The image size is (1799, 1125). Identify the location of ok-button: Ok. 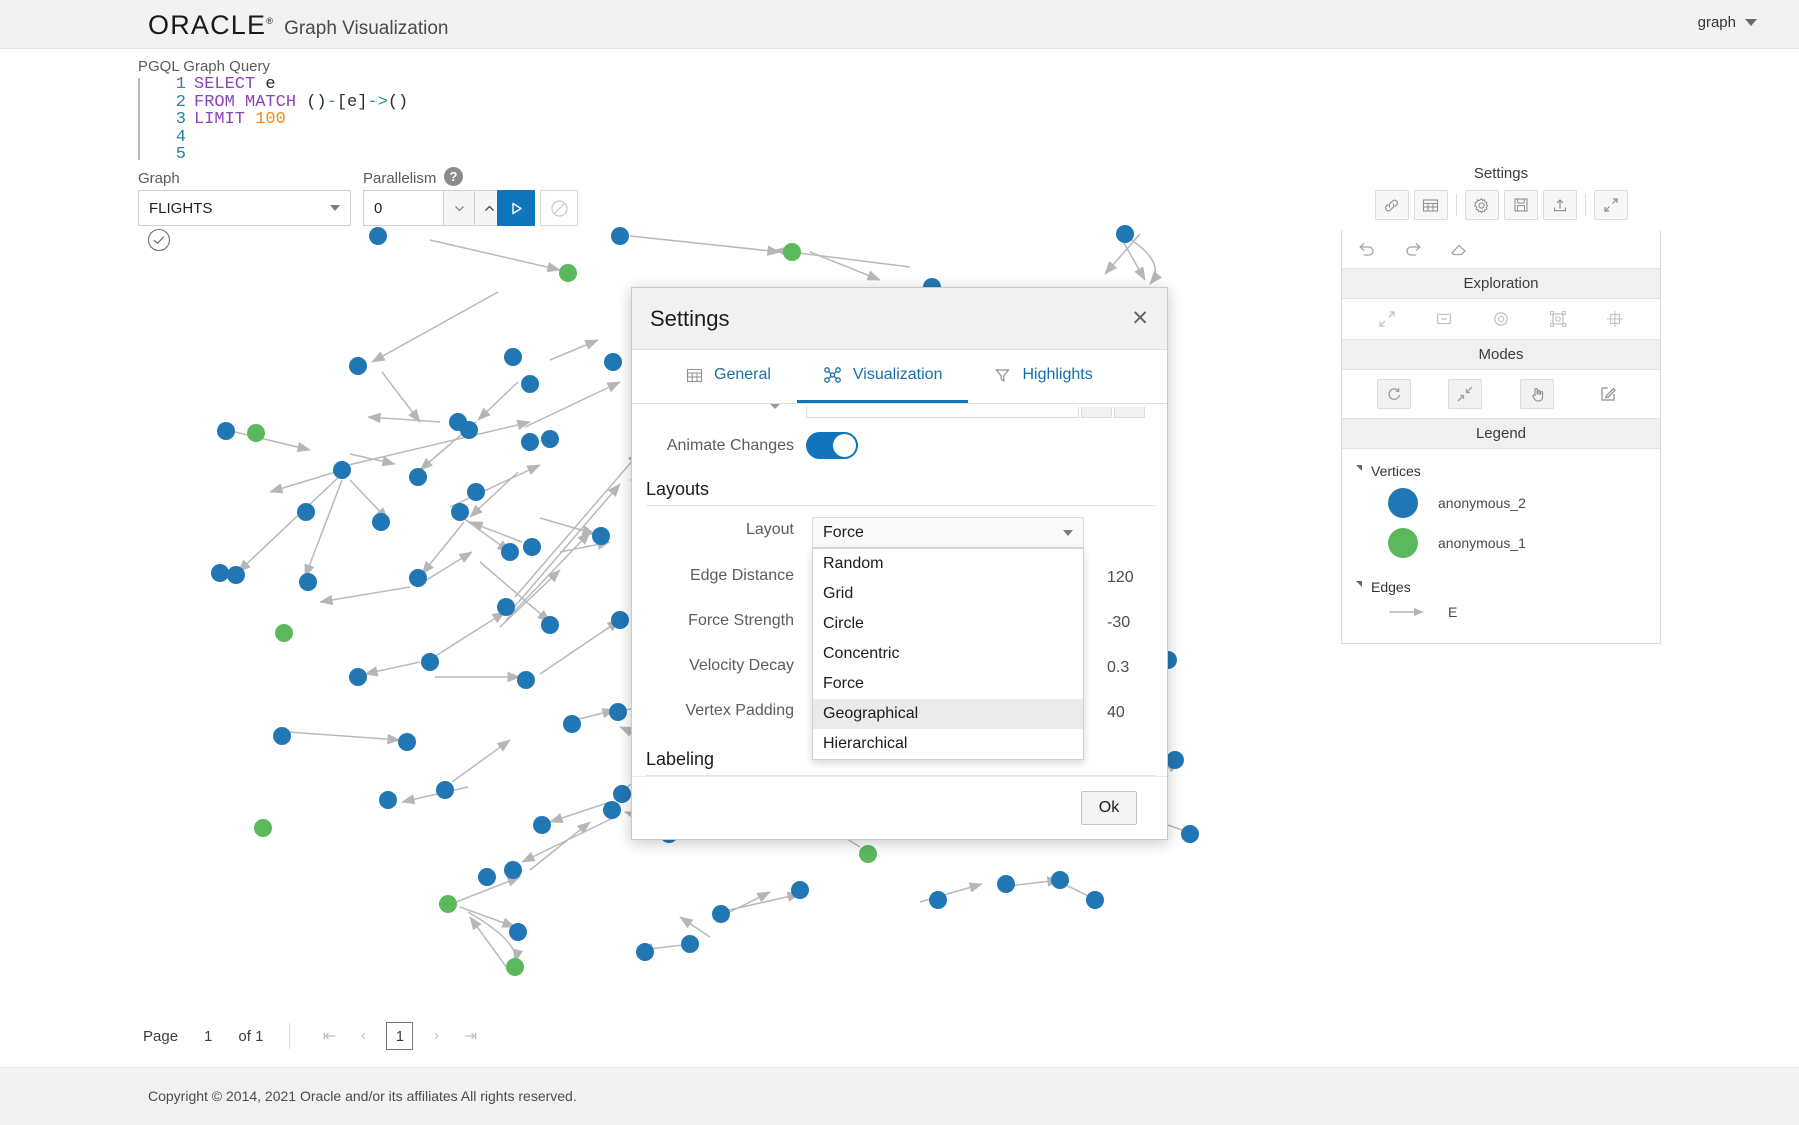
(1109, 808).